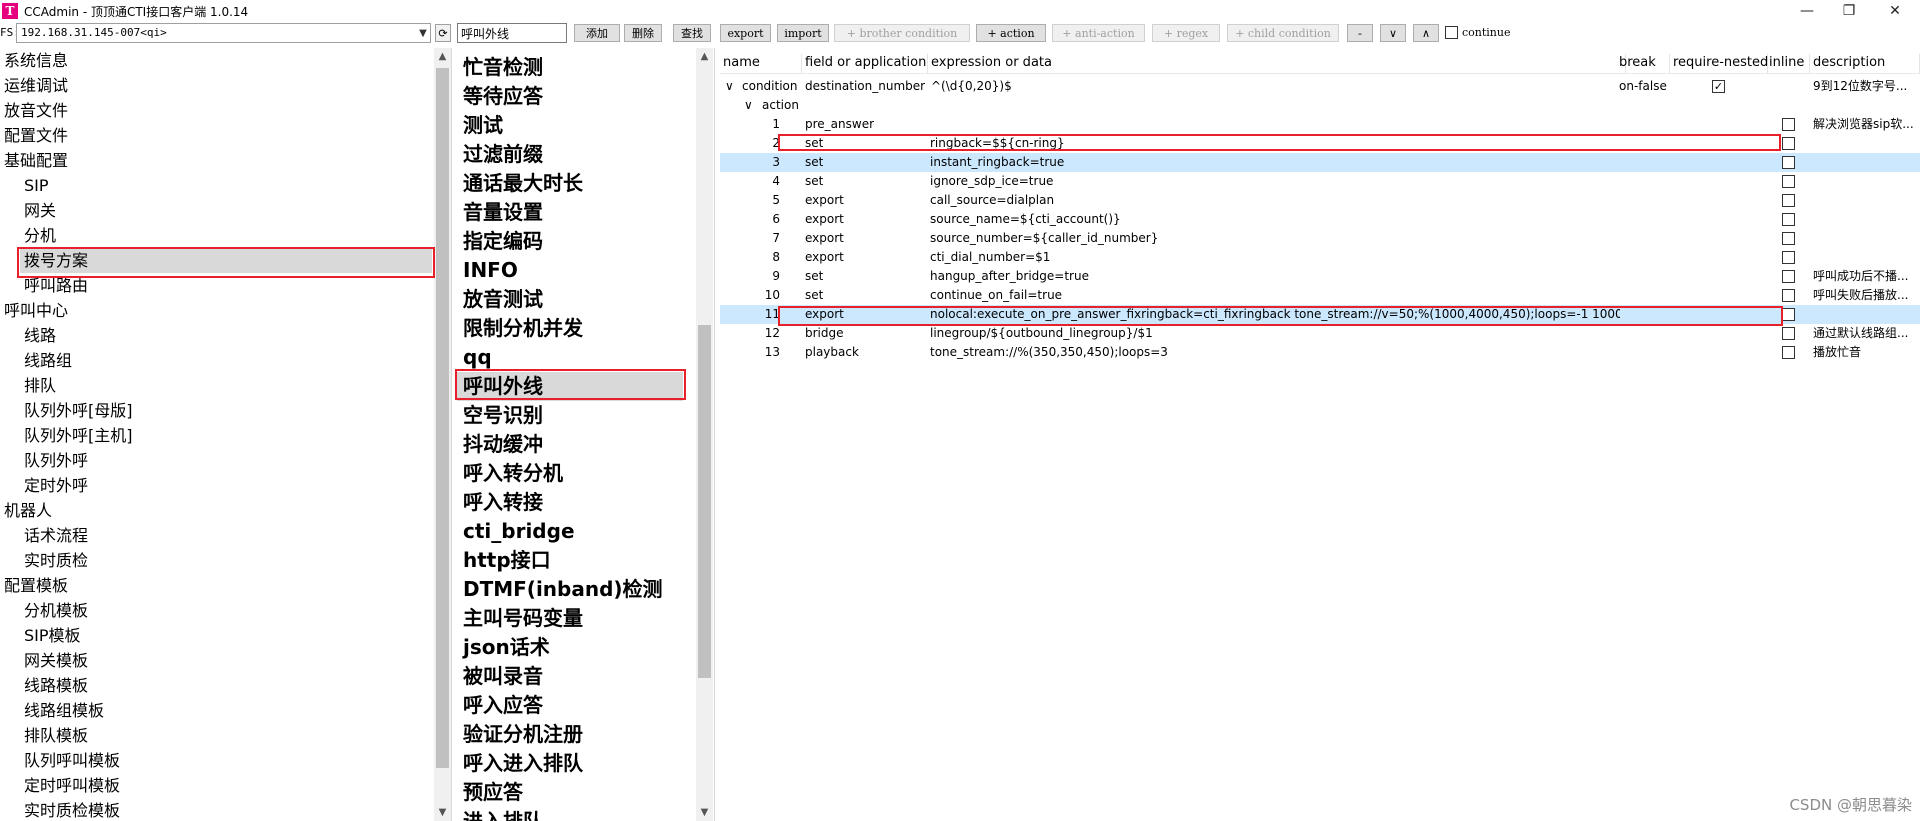  What do you see at coordinates (1643, 64) in the screenshot?
I see `col-break: break` at bounding box center [1643, 64].